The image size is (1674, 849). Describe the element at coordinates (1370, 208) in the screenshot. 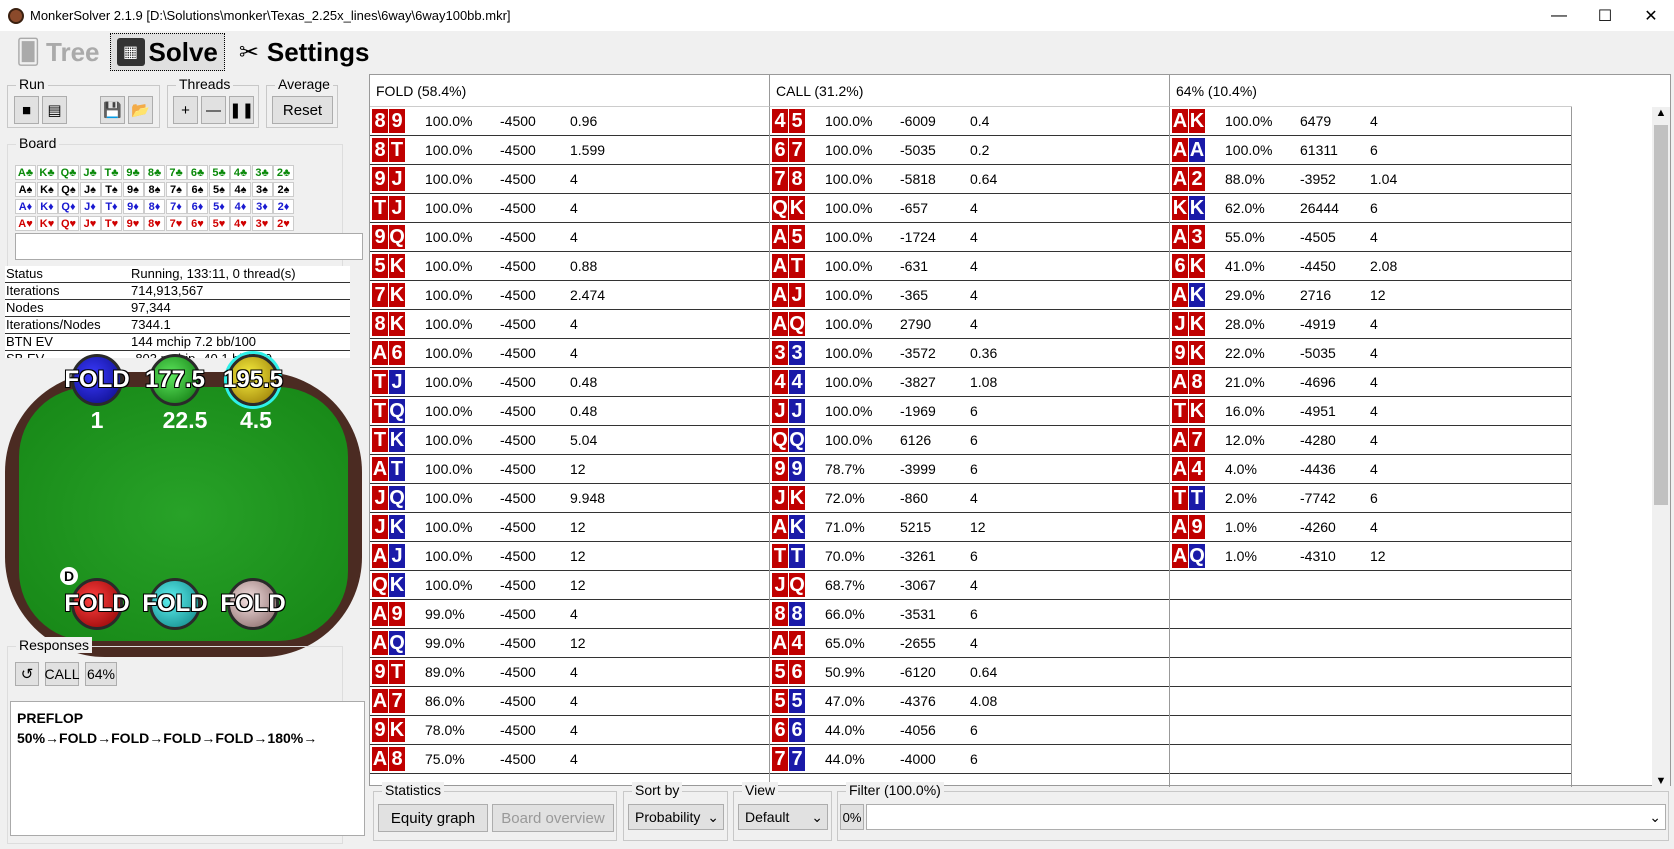

I see `hand-row: K K 62.0% 26444 6` at that location.